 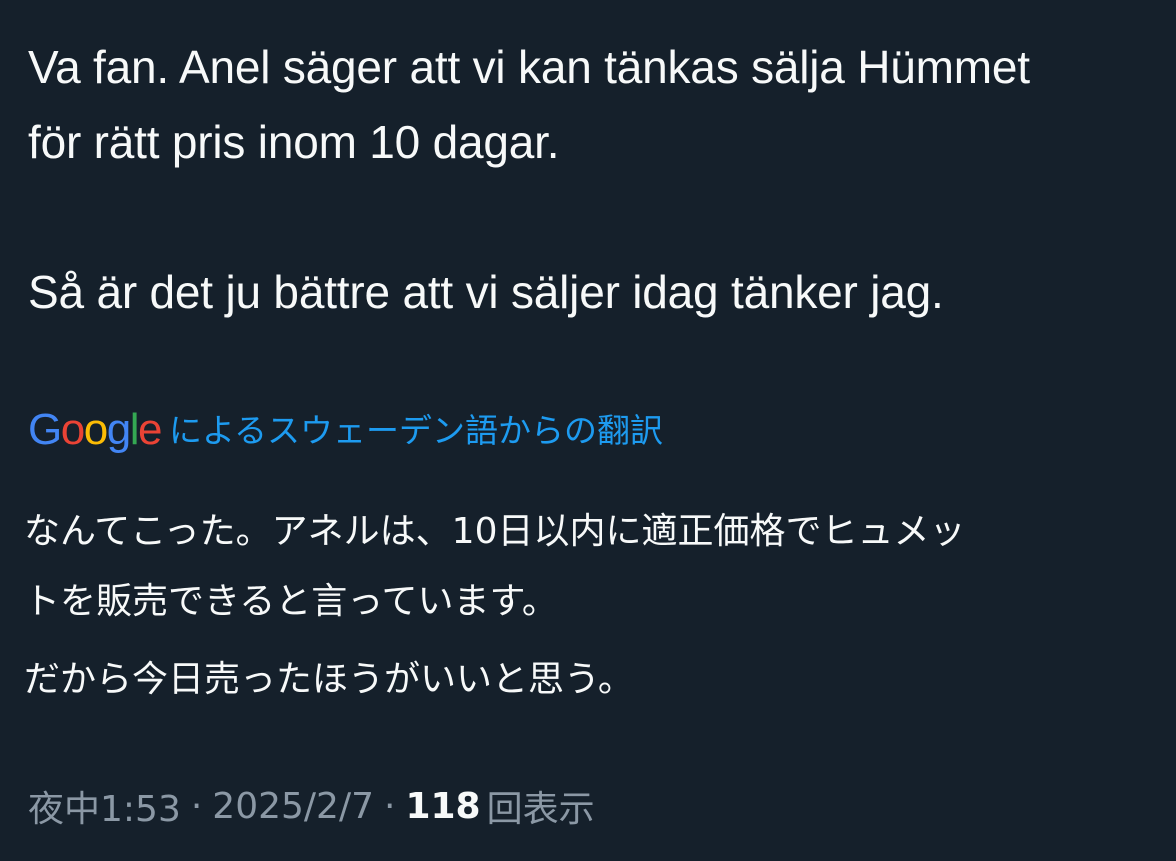 I want to click on post-date: 2025/2/7, so click(x=293, y=806).